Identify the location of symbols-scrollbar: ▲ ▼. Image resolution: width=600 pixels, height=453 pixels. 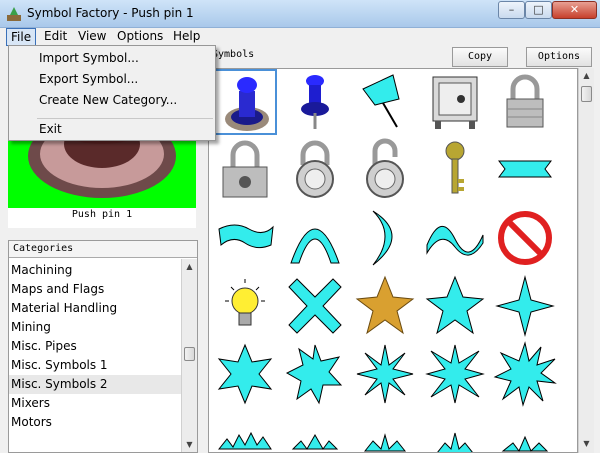
(586, 260).